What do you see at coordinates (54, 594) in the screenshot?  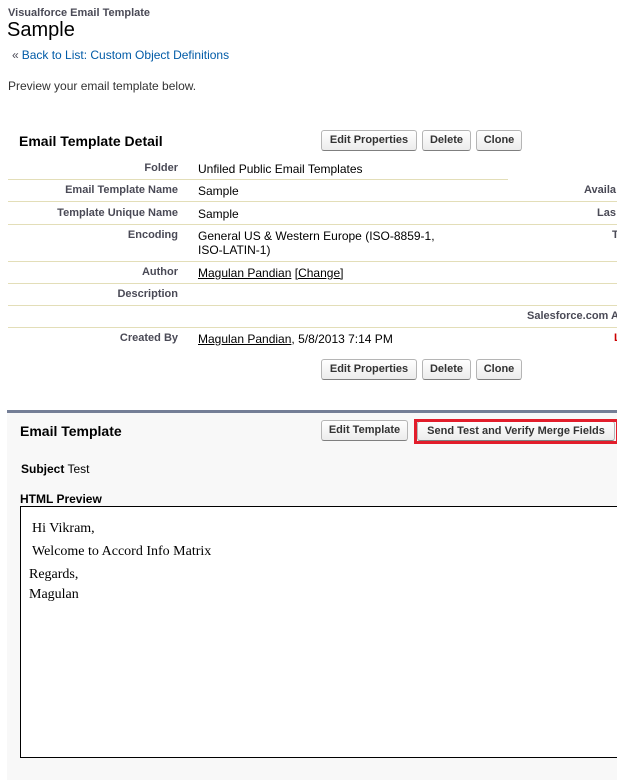 I see `preview-signature: Magulan` at bounding box center [54, 594].